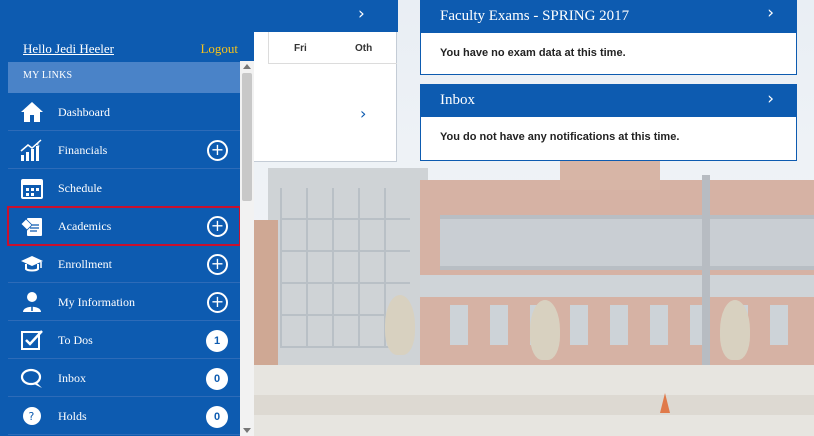  What do you see at coordinates (219, 49) in the screenshot?
I see `logout-link: Logout` at bounding box center [219, 49].